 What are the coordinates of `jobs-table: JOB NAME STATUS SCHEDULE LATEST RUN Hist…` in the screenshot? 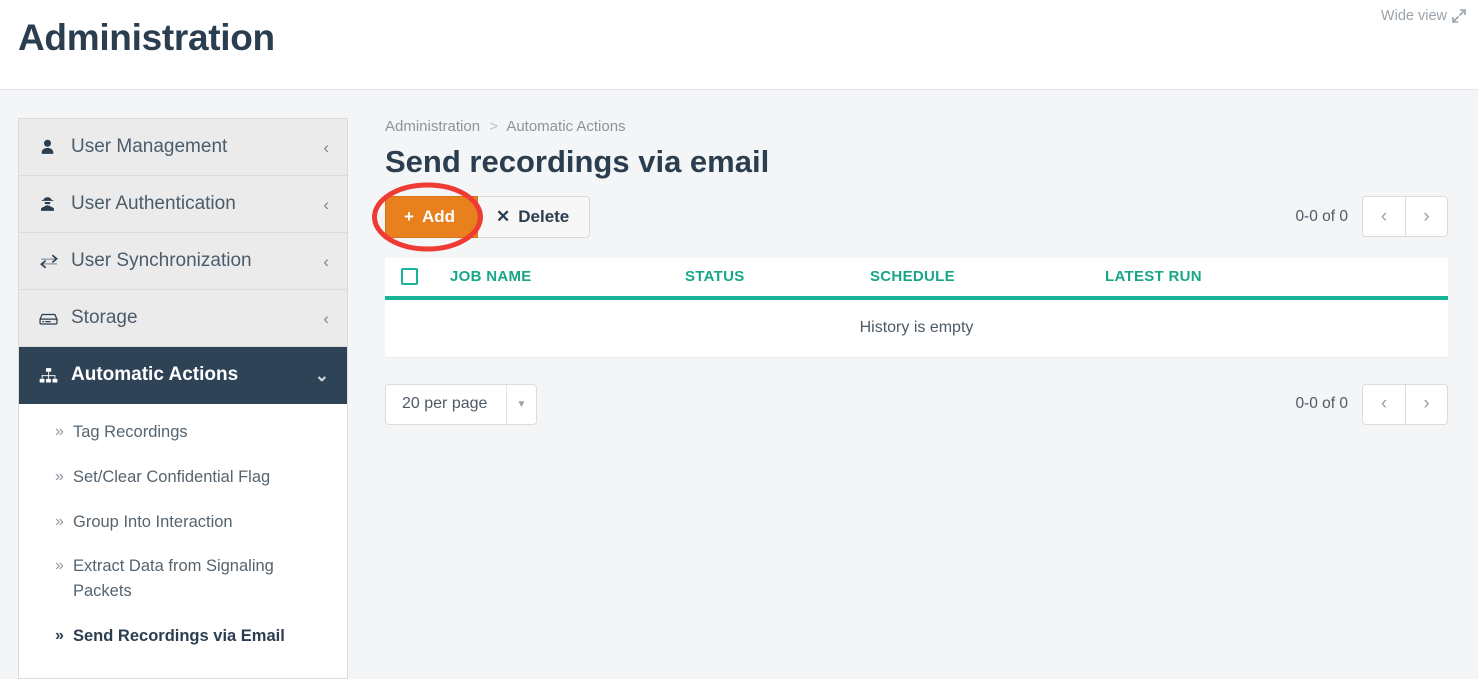 It's located at (916, 307).